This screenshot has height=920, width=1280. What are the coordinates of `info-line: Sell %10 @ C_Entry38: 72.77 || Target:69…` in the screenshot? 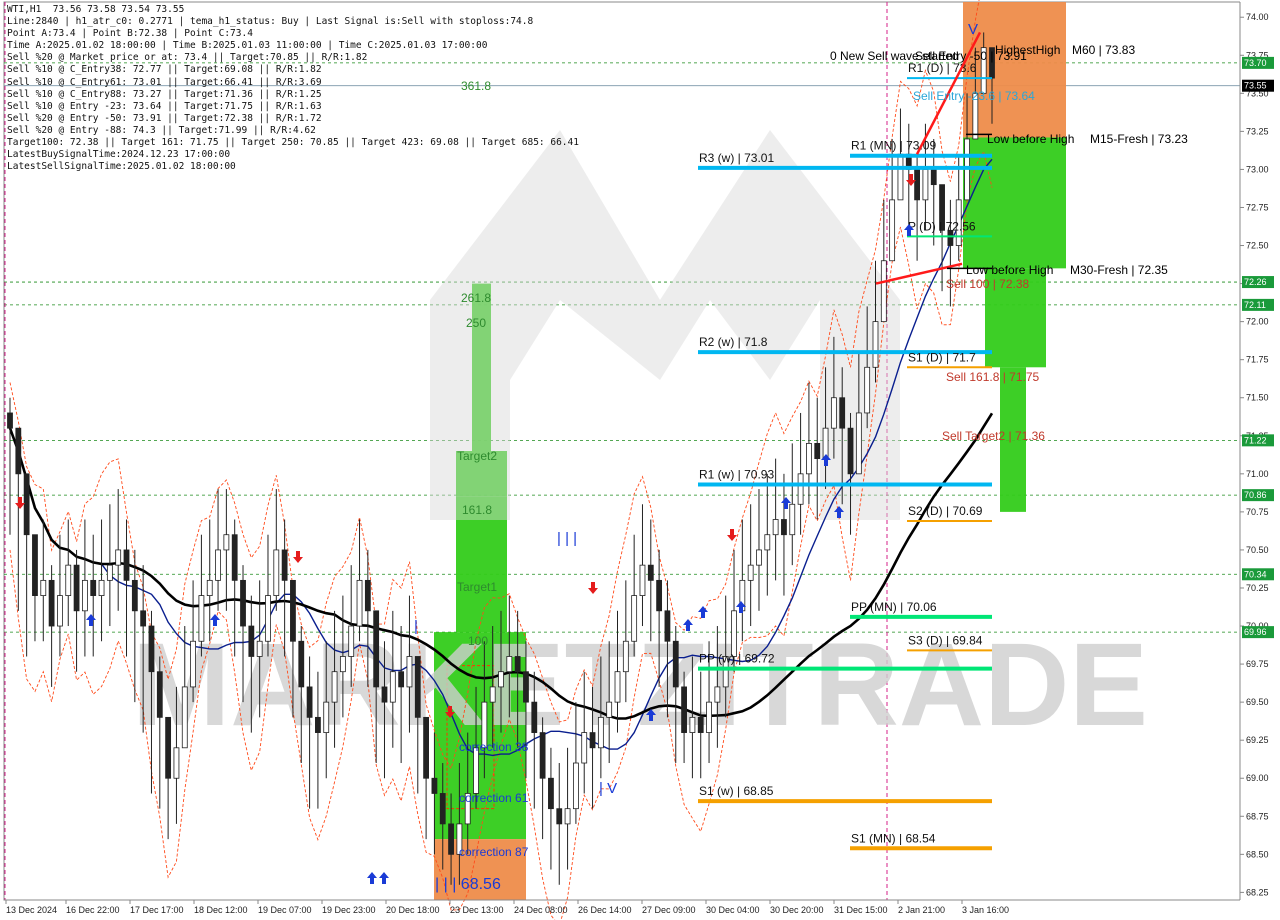 It's located at (164, 70).